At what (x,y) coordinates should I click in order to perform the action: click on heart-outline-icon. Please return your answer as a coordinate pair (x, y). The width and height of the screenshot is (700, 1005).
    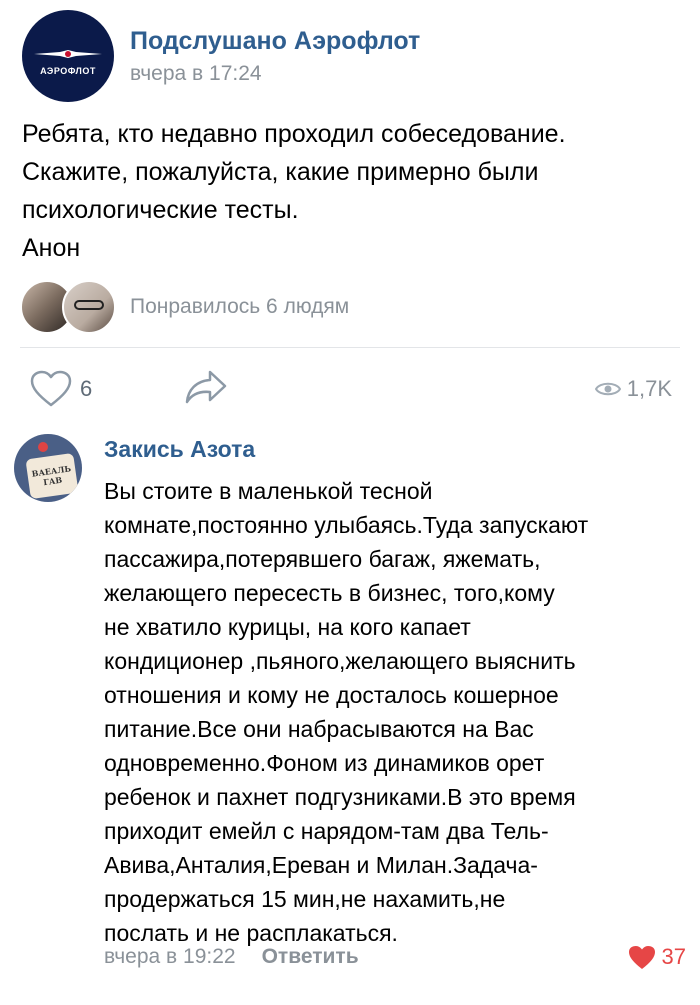
    Looking at the image, I should click on (51, 388).